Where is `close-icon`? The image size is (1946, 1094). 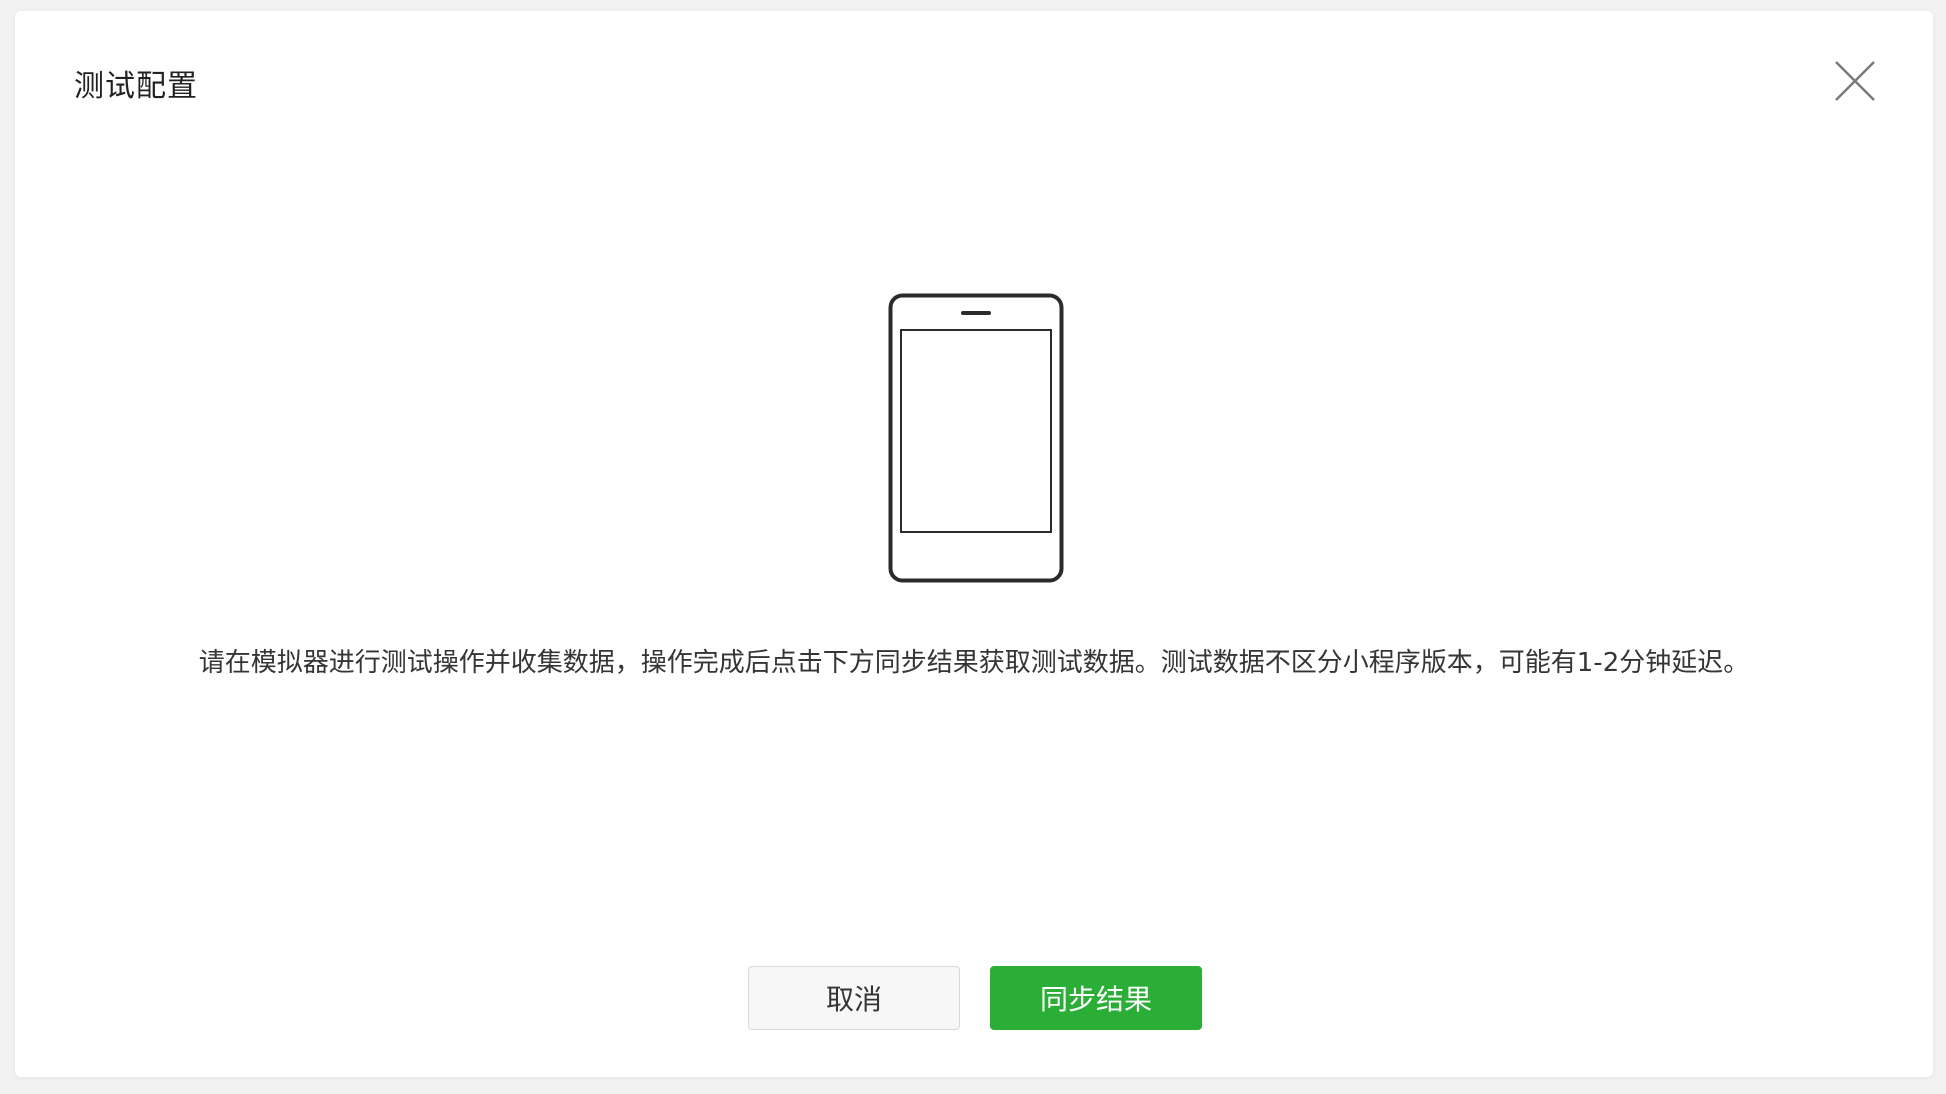
close-icon is located at coordinates (1855, 81).